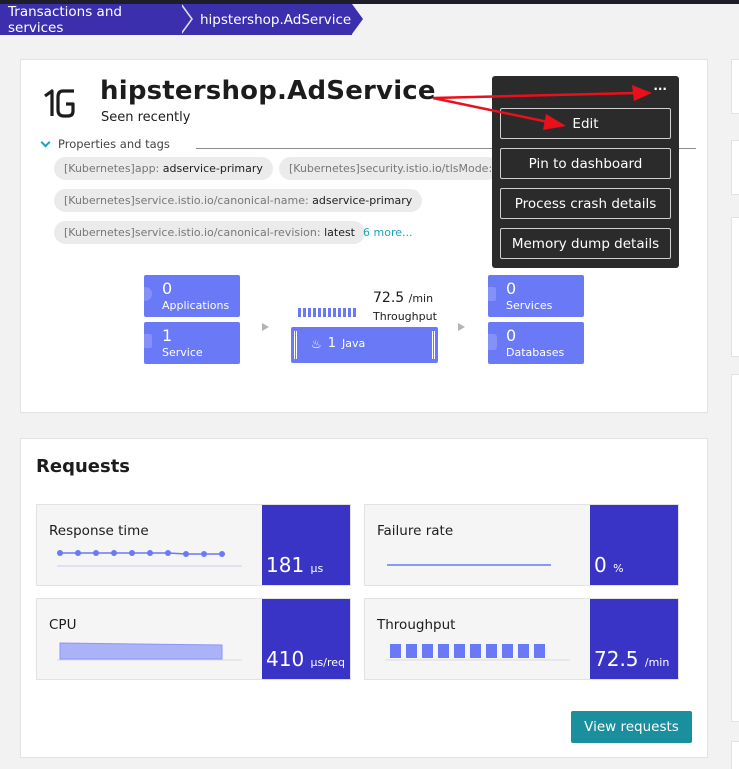  Describe the element at coordinates (536, 296) in the screenshot. I see `services-tile: 0 Services` at that location.